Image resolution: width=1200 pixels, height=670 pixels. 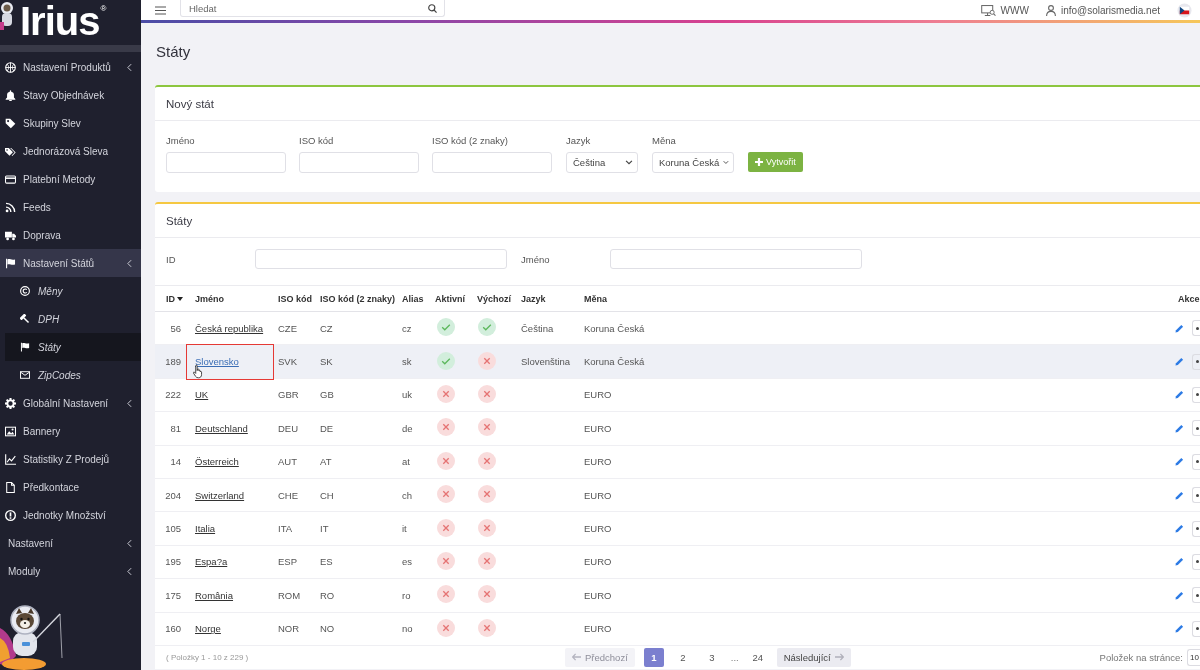 What do you see at coordinates (404, 529) in the screenshot?
I see `table-cell: it` at bounding box center [404, 529].